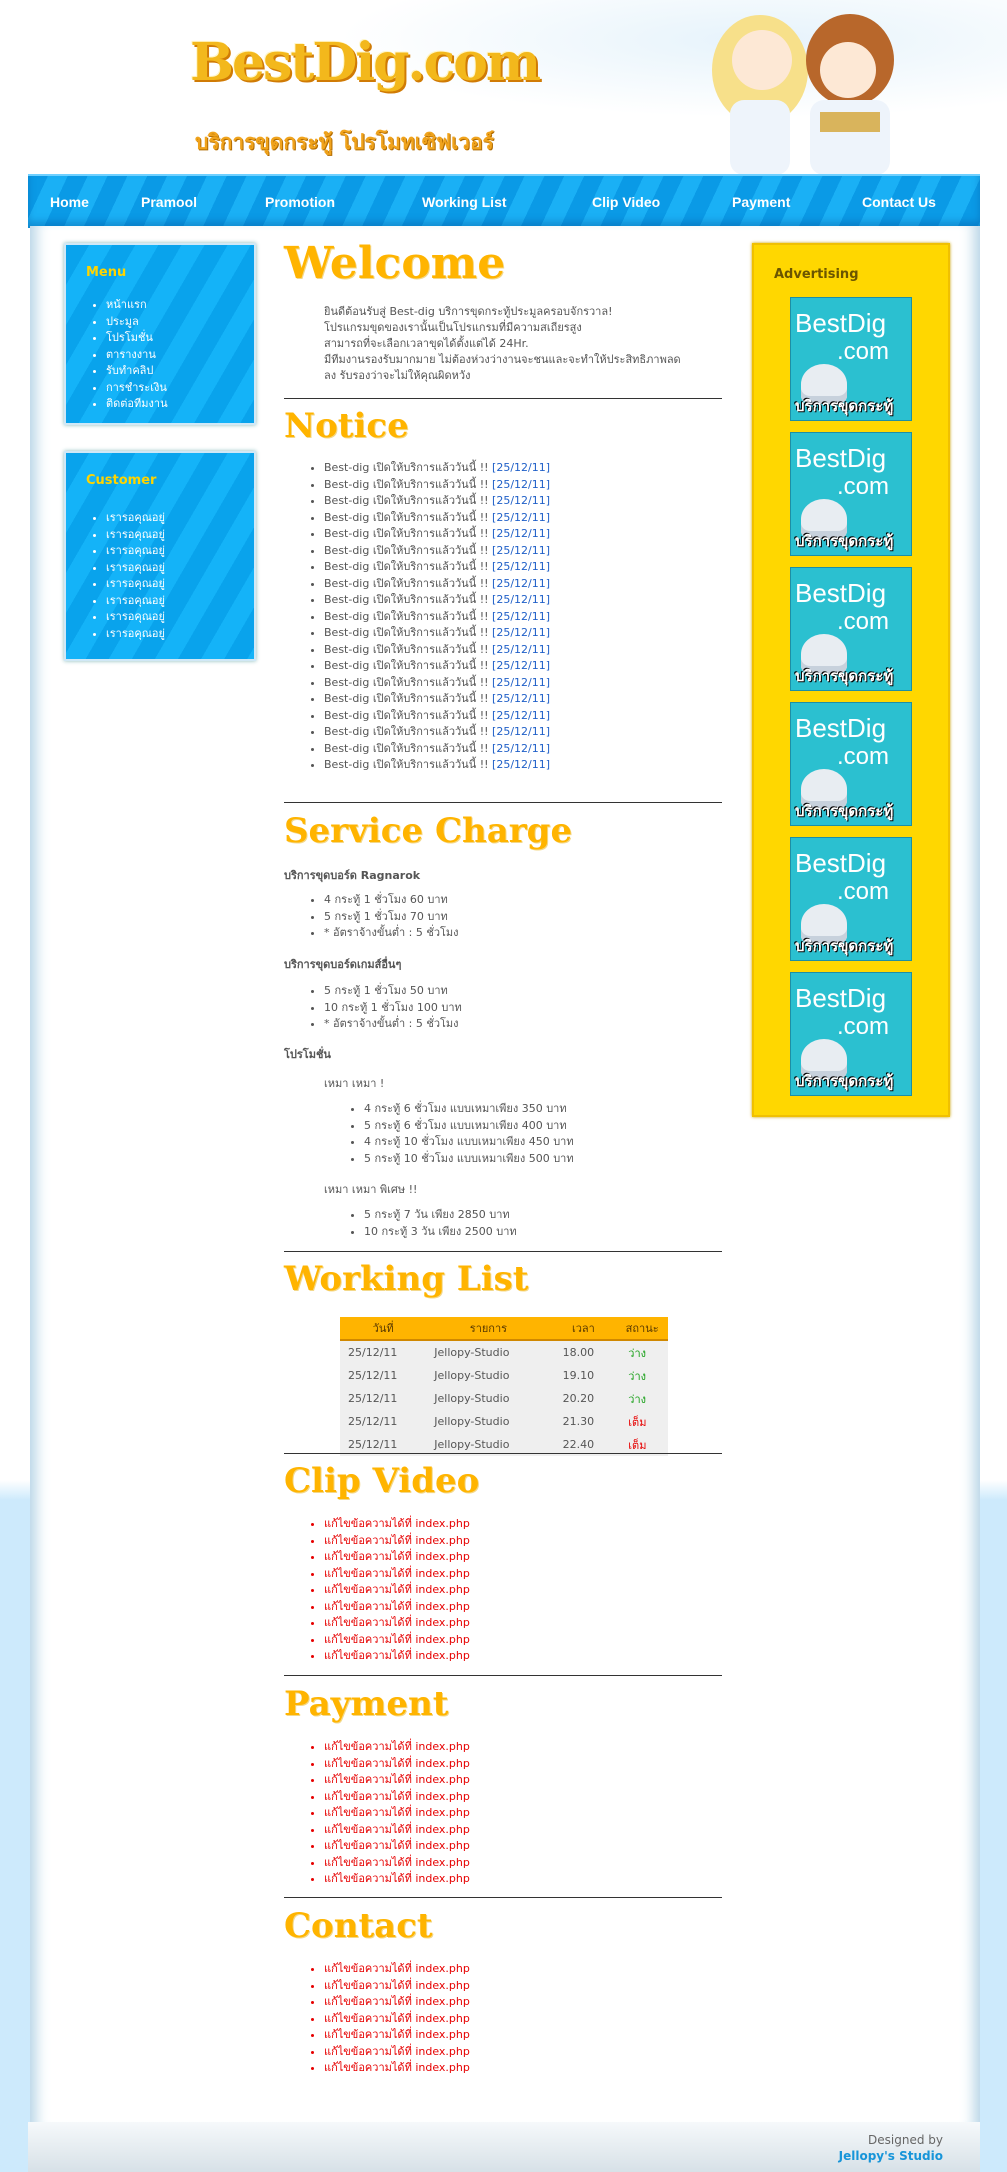 The image size is (1007, 2172). I want to click on menu-item: หน้าแรก, so click(137, 305).